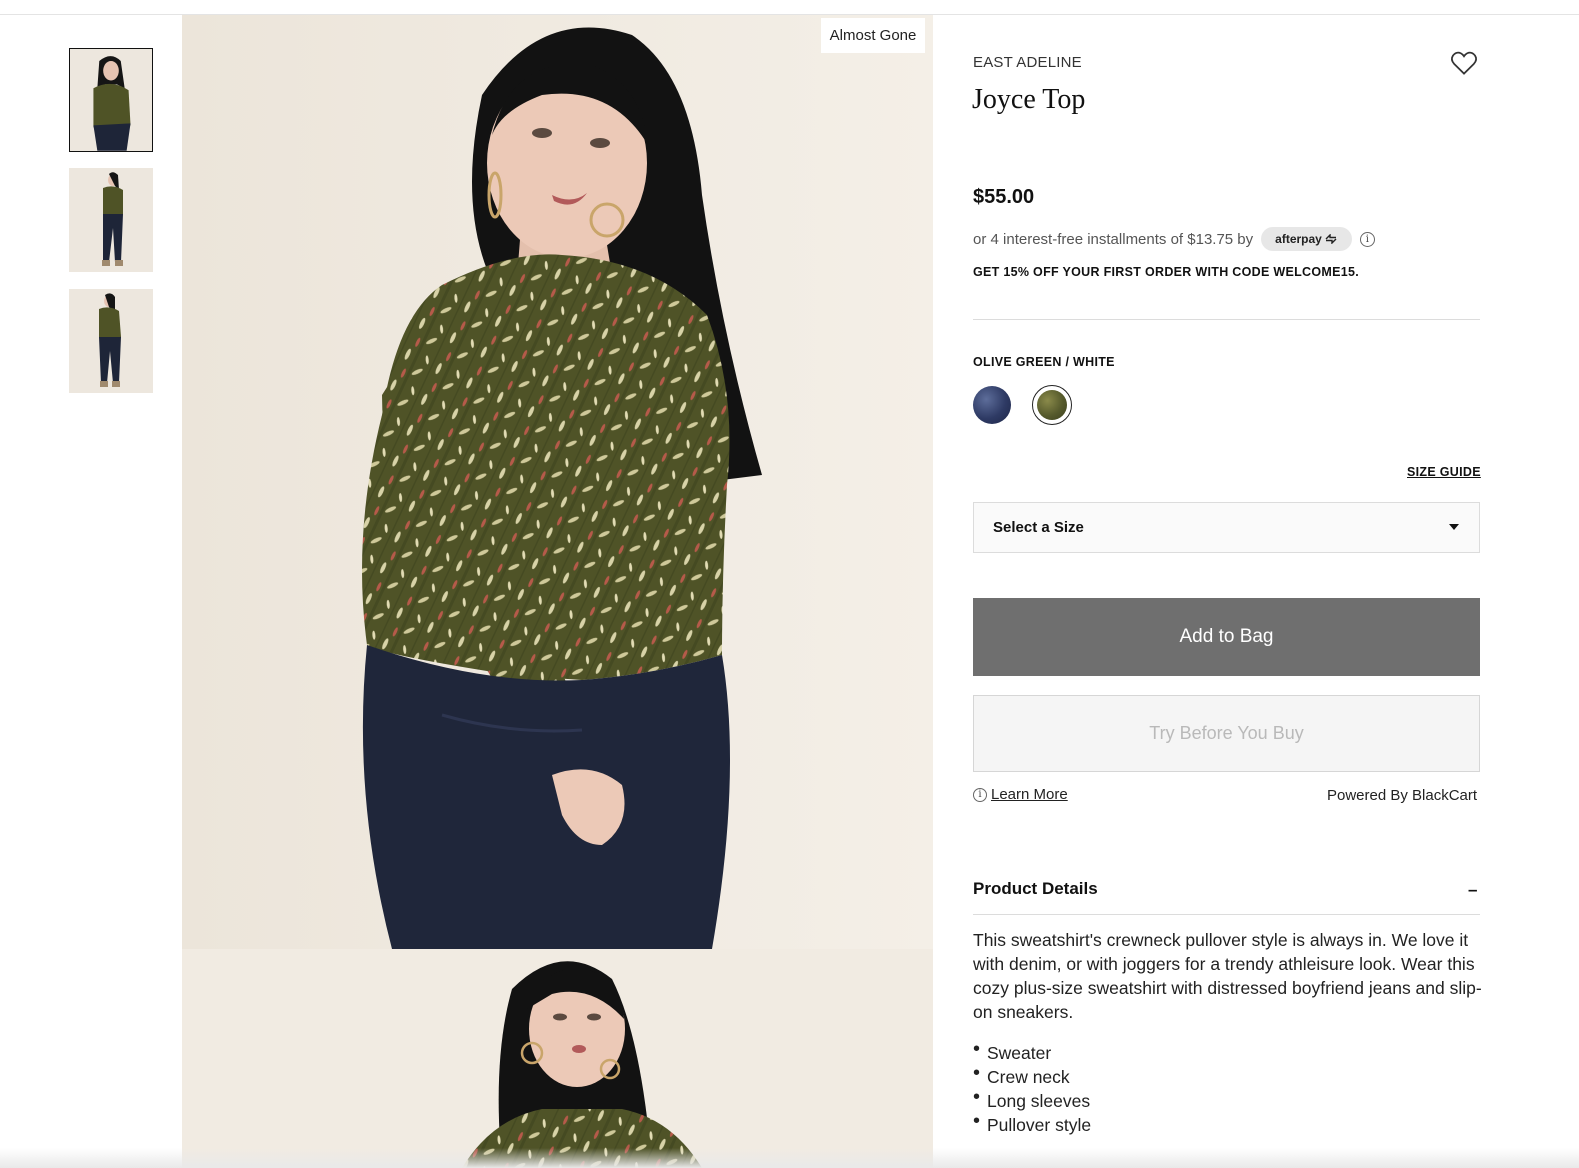 The image size is (1579, 1168). Describe the element at coordinates (1038, 527) in the screenshot. I see `size-select-label: Select a Size` at that location.